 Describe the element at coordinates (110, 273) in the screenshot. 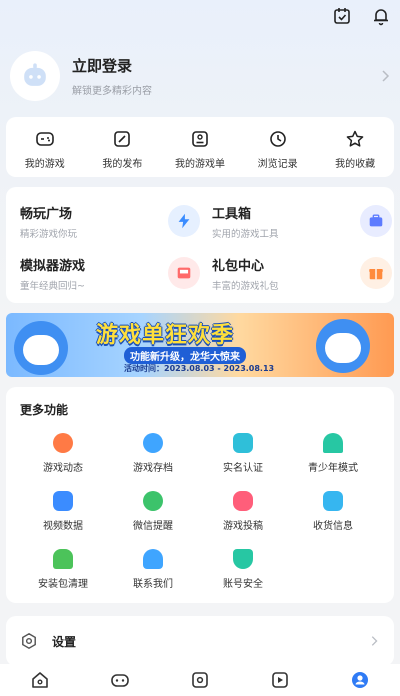

I see `feature-emulator: 模拟器游戏 童年经典回归~` at that location.